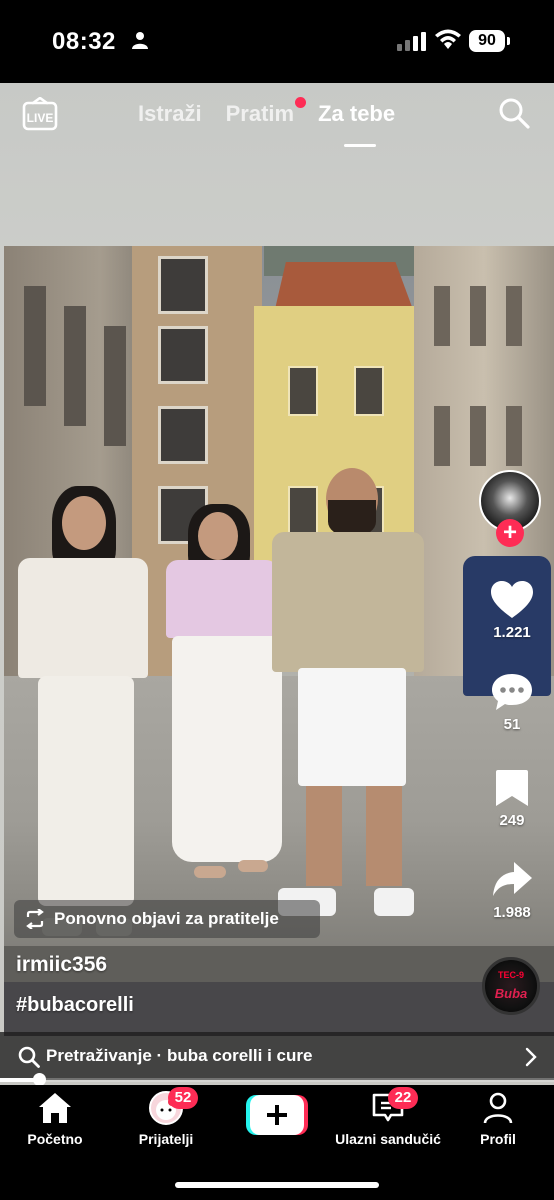 Image resolution: width=554 pixels, height=1200 pixels. Describe the element at coordinates (512, 599) in the screenshot. I see `heart-icon` at that location.